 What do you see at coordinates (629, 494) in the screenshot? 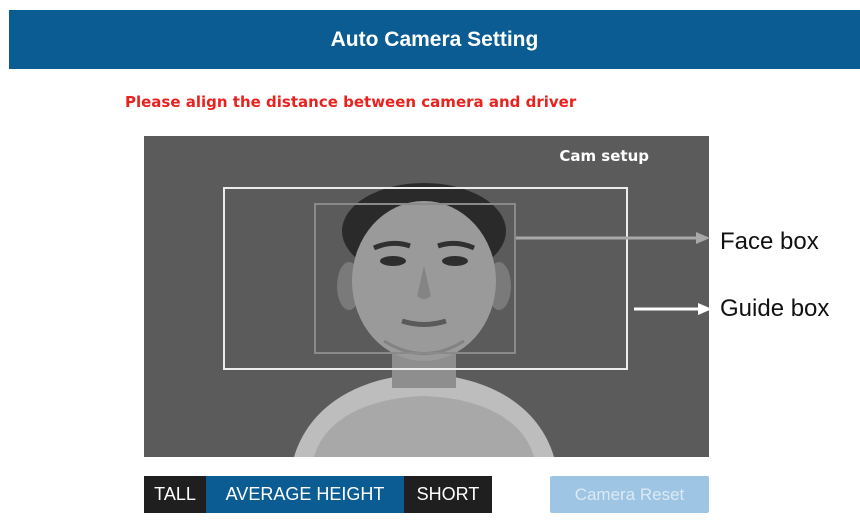
I see `camera-reset-button: Camera Reset` at bounding box center [629, 494].